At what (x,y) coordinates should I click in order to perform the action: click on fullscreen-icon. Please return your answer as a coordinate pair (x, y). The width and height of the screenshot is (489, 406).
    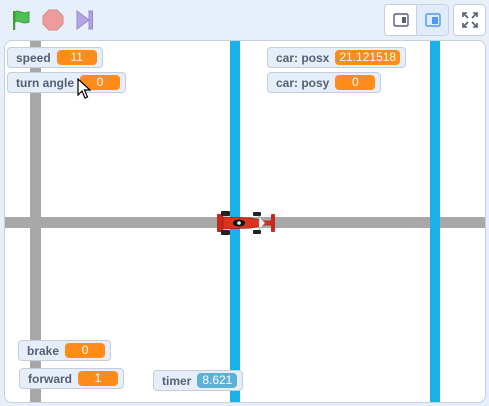
    Looking at the image, I should click on (469, 20).